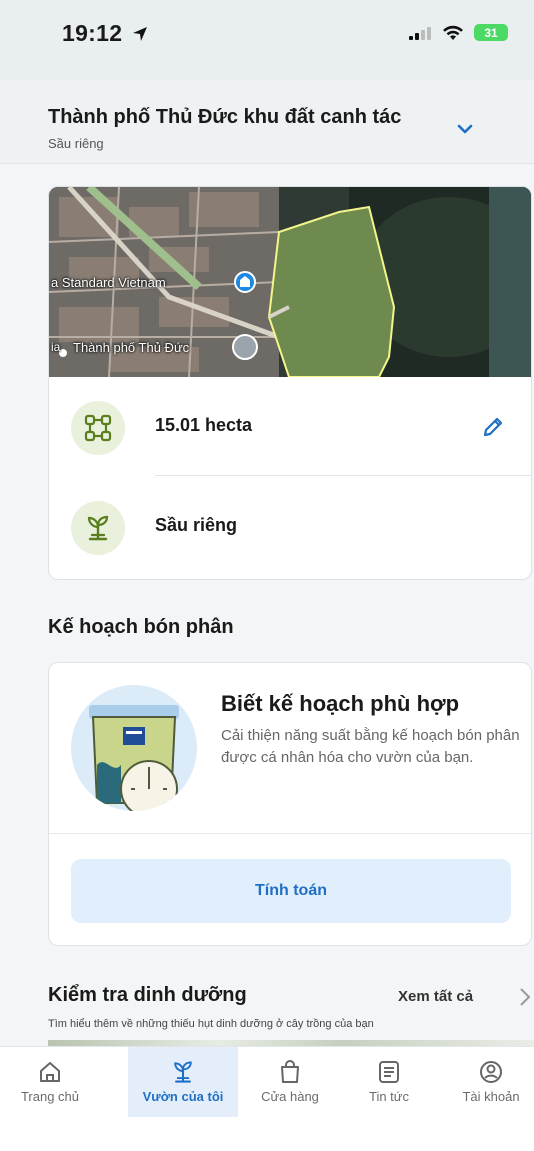 This screenshot has width=534, height=1151. I want to click on nutrition-title: Kiểm tra dinh dưỡng, so click(147, 995).